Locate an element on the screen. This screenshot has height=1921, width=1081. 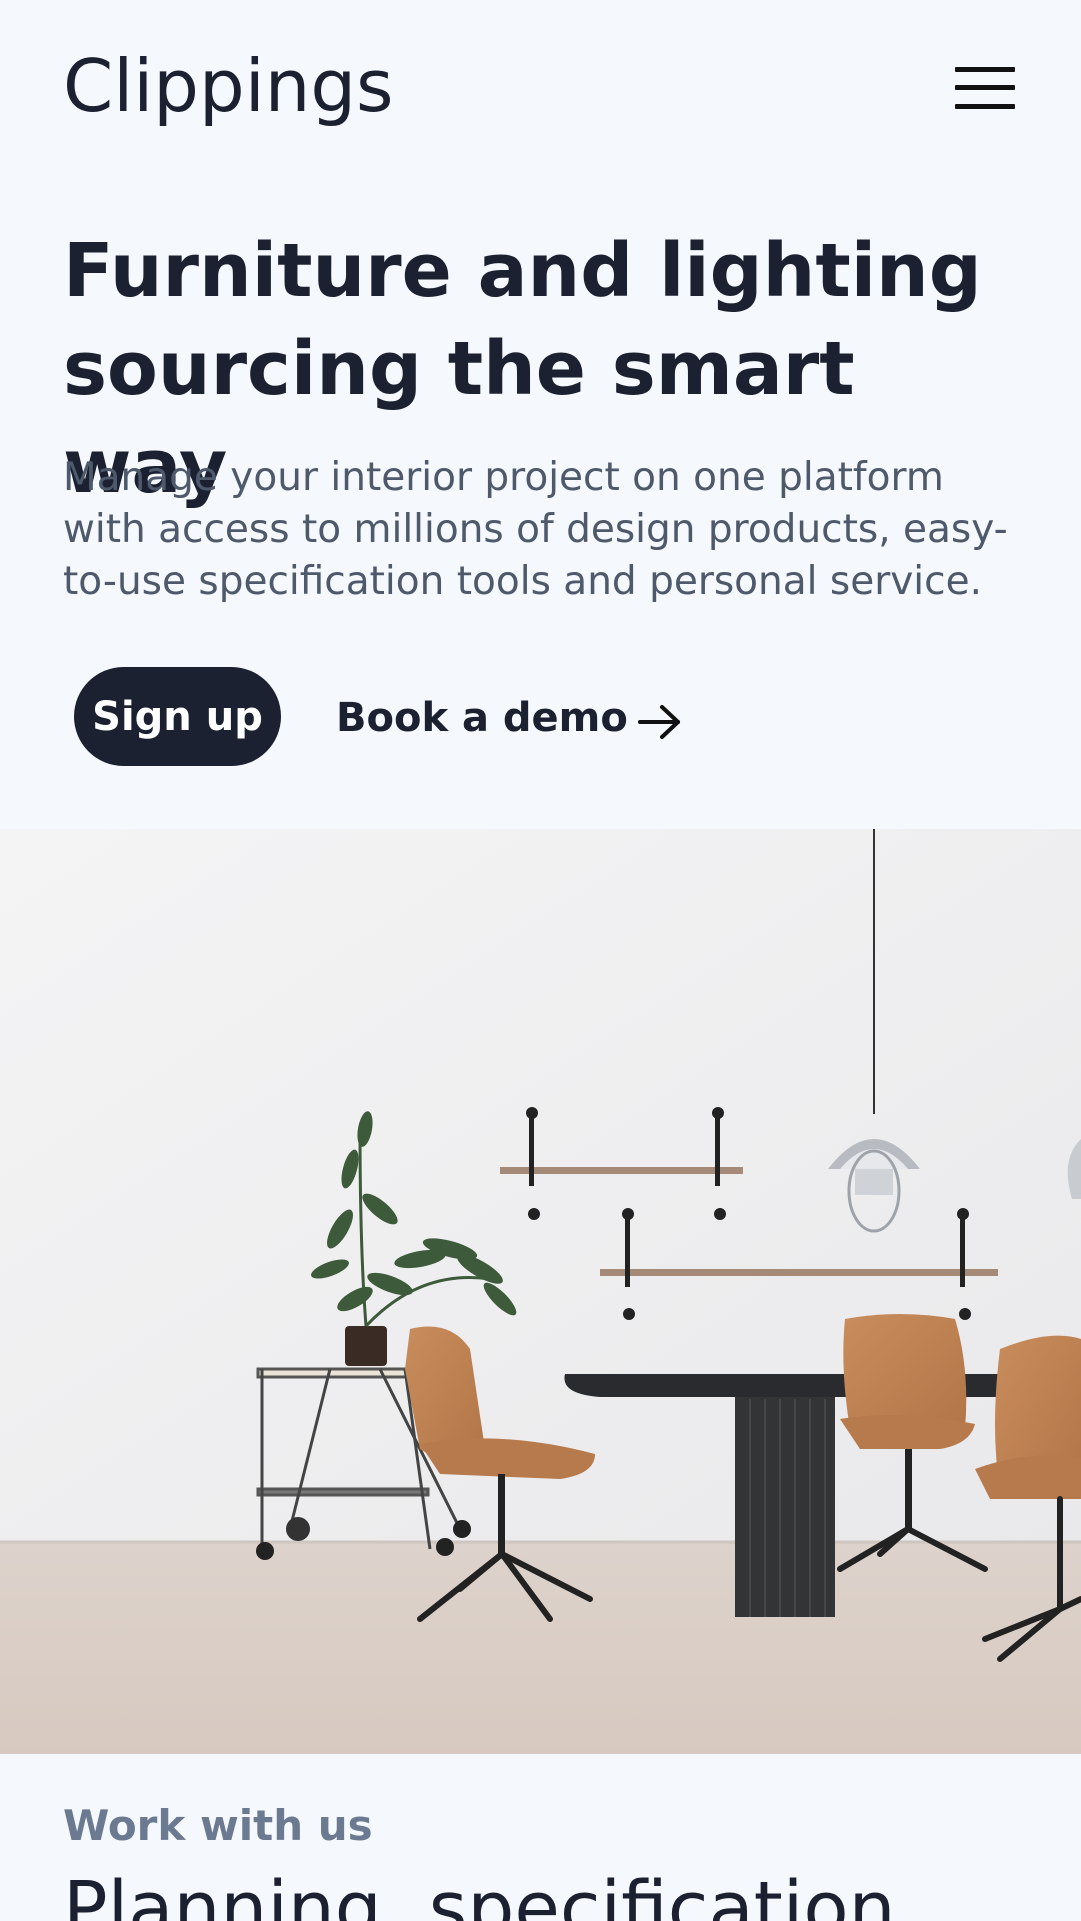
sign-up-button: Sign up is located at coordinates (177, 716).